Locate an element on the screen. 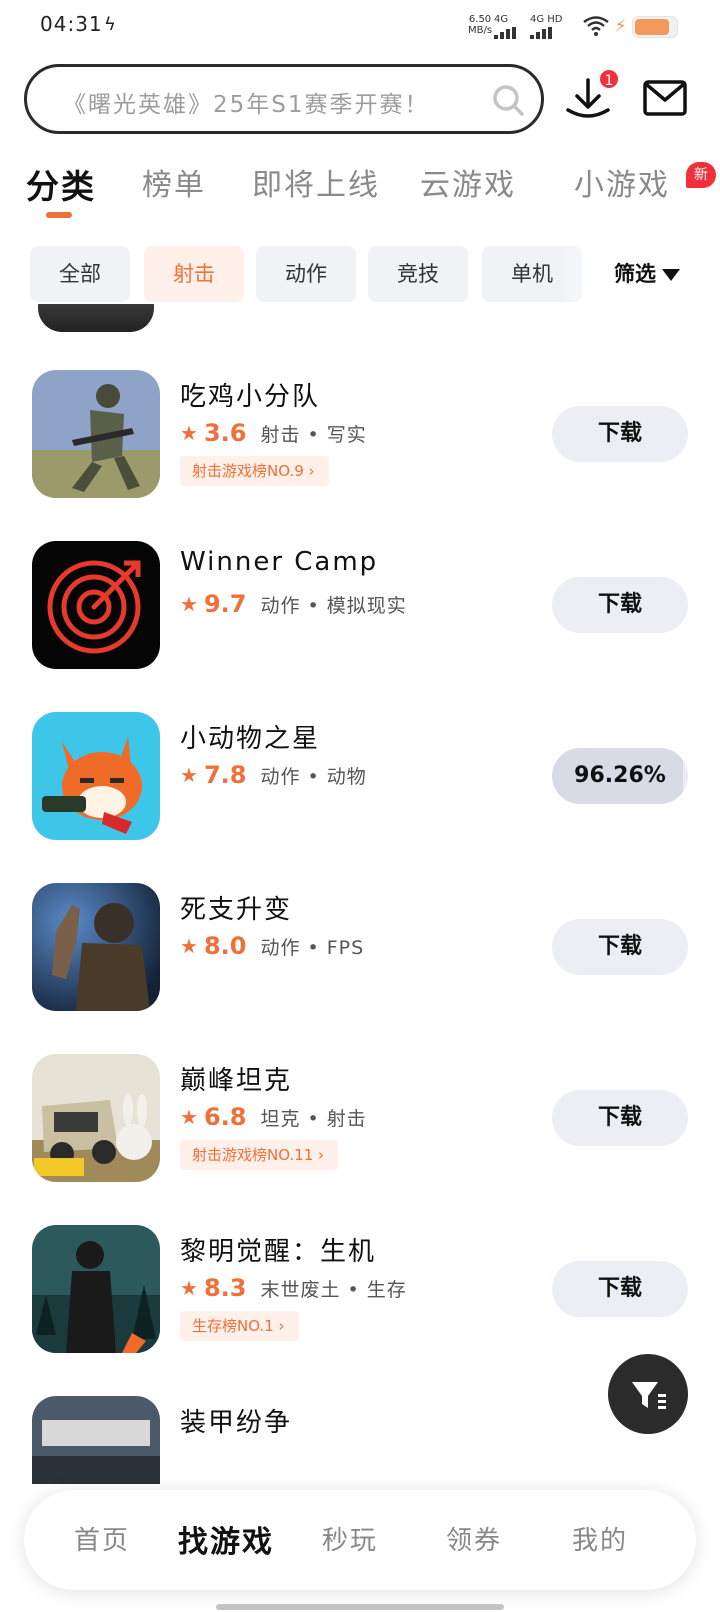 This screenshot has height=1612, width=720. chip-competitive: 竞技 is located at coordinates (418, 274).